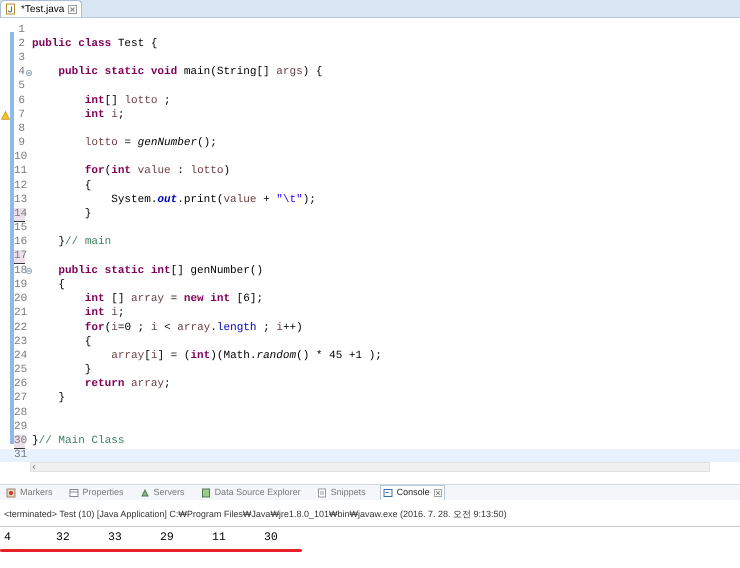 The image size is (740, 568). What do you see at coordinates (174, 299) in the screenshot?
I see `code-line: int [] array = new int [6];` at bounding box center [174, 299].